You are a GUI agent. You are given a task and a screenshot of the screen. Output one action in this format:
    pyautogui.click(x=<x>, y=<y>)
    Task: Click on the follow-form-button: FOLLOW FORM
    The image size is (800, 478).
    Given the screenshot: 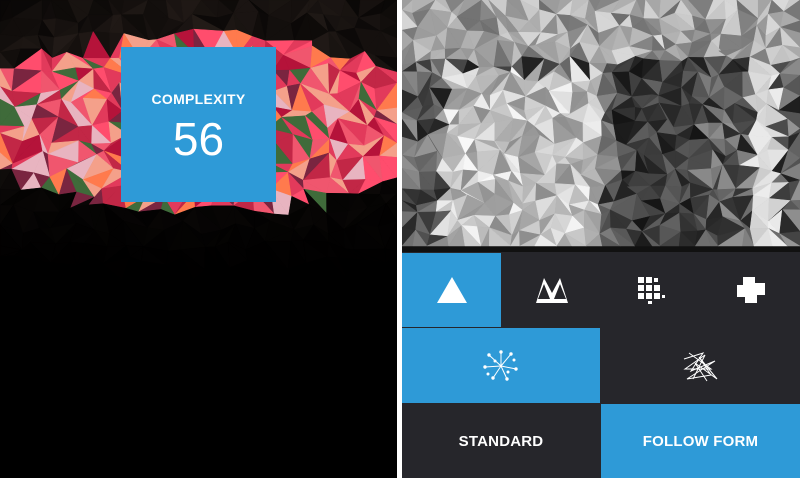 What is the action you would take?
    pyautogui.click(x=700, y=441)
    